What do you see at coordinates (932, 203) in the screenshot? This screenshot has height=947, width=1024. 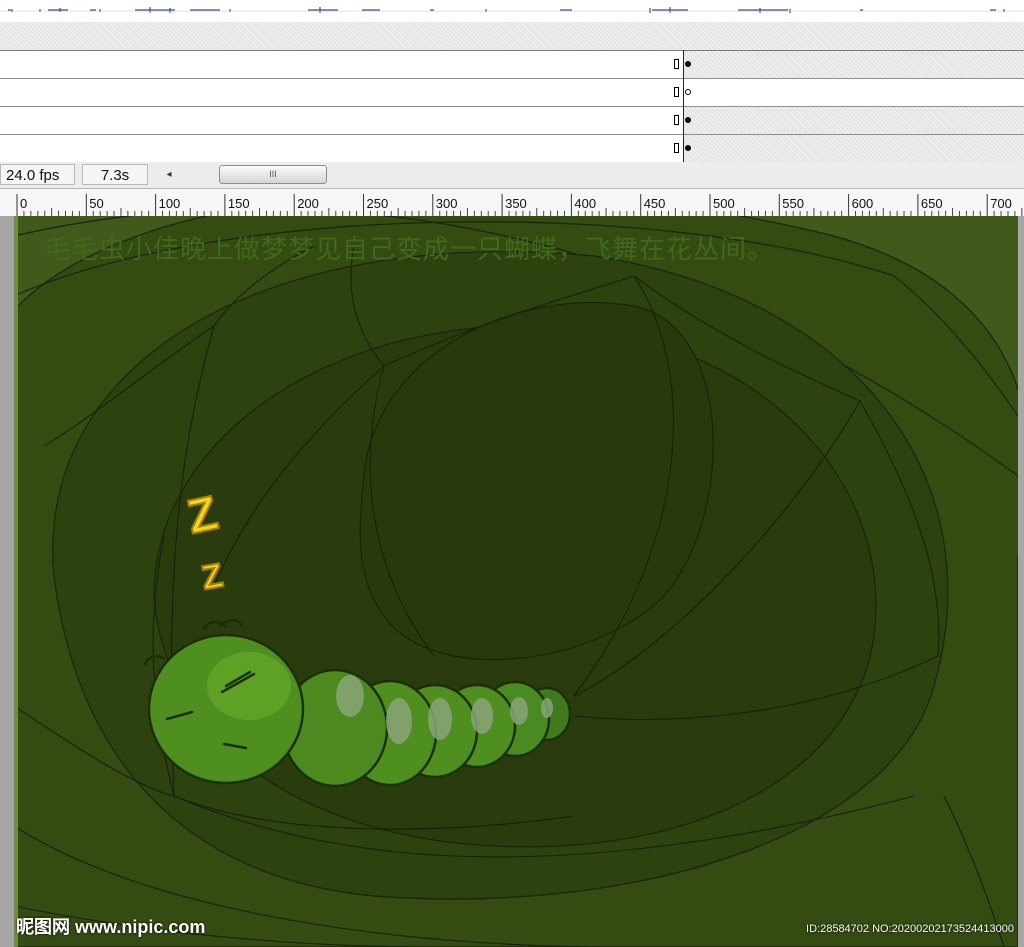 I see `ruler-label: 650` at bounding box center [932, 203].